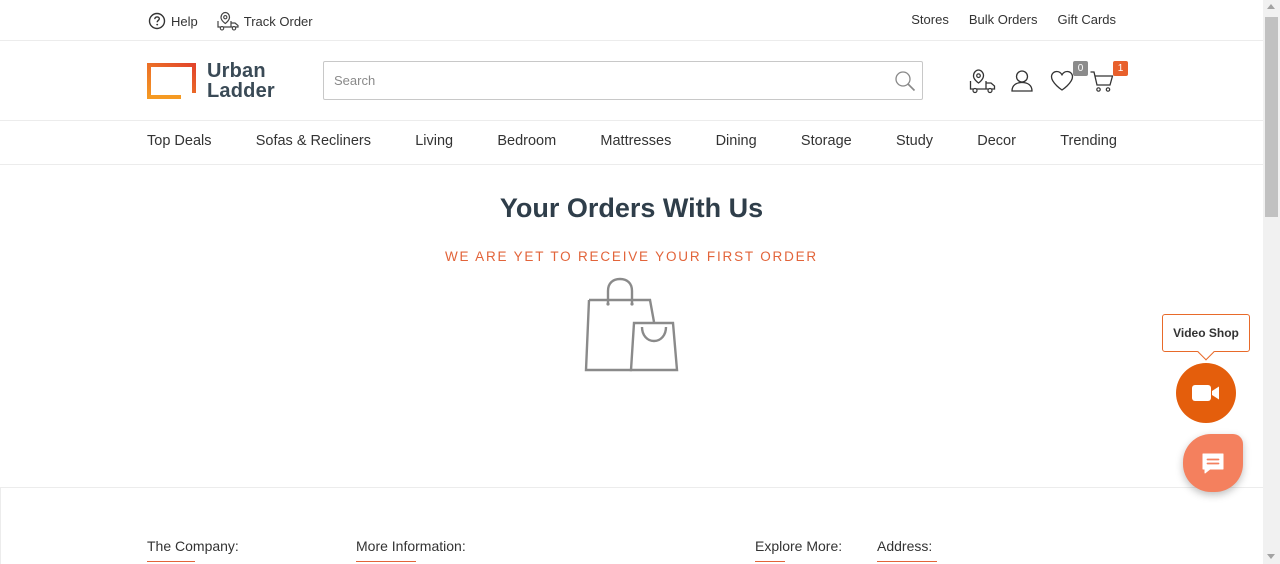  I want to click on nav-item-storage: Storage, so click(826, 141).